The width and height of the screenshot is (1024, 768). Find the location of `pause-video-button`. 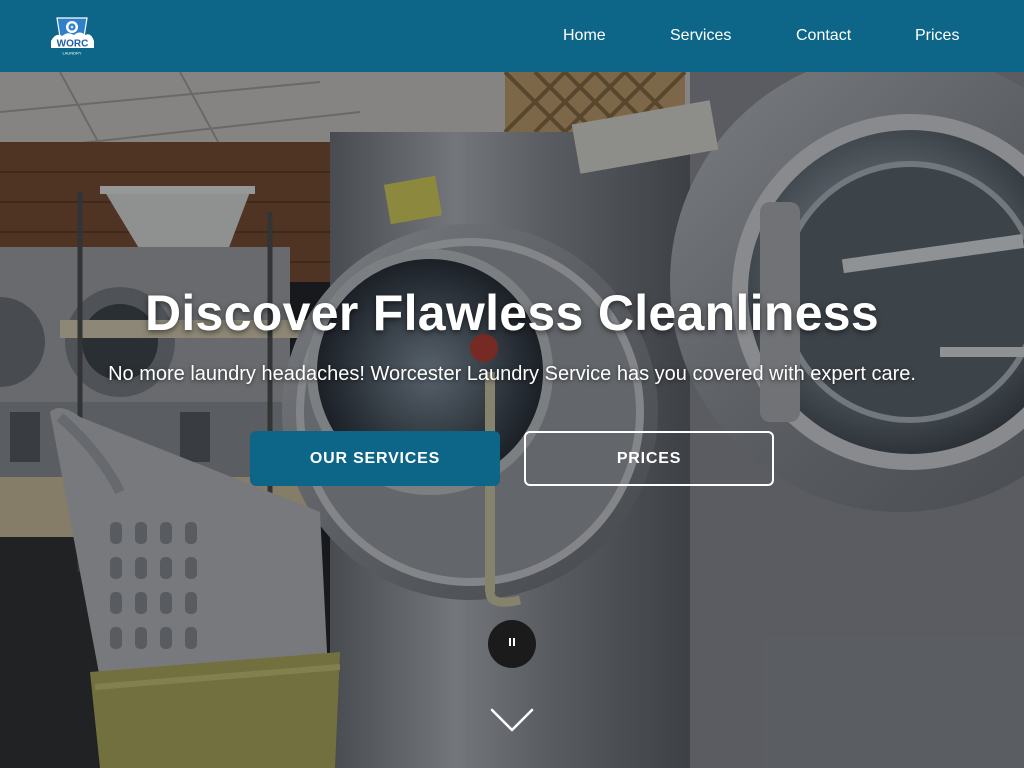

pause-video-button is located at coordinates (512, 644).